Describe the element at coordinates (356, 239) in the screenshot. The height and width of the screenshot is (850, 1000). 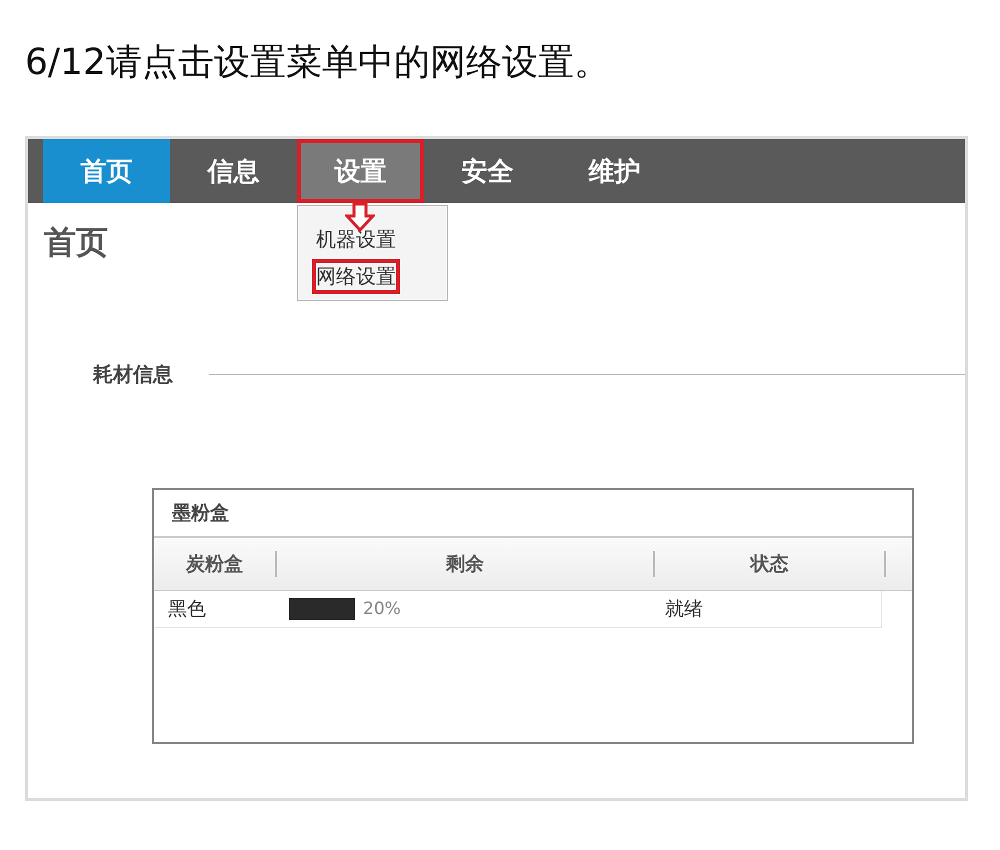
I see `menu-item: 机器设置` at that location.